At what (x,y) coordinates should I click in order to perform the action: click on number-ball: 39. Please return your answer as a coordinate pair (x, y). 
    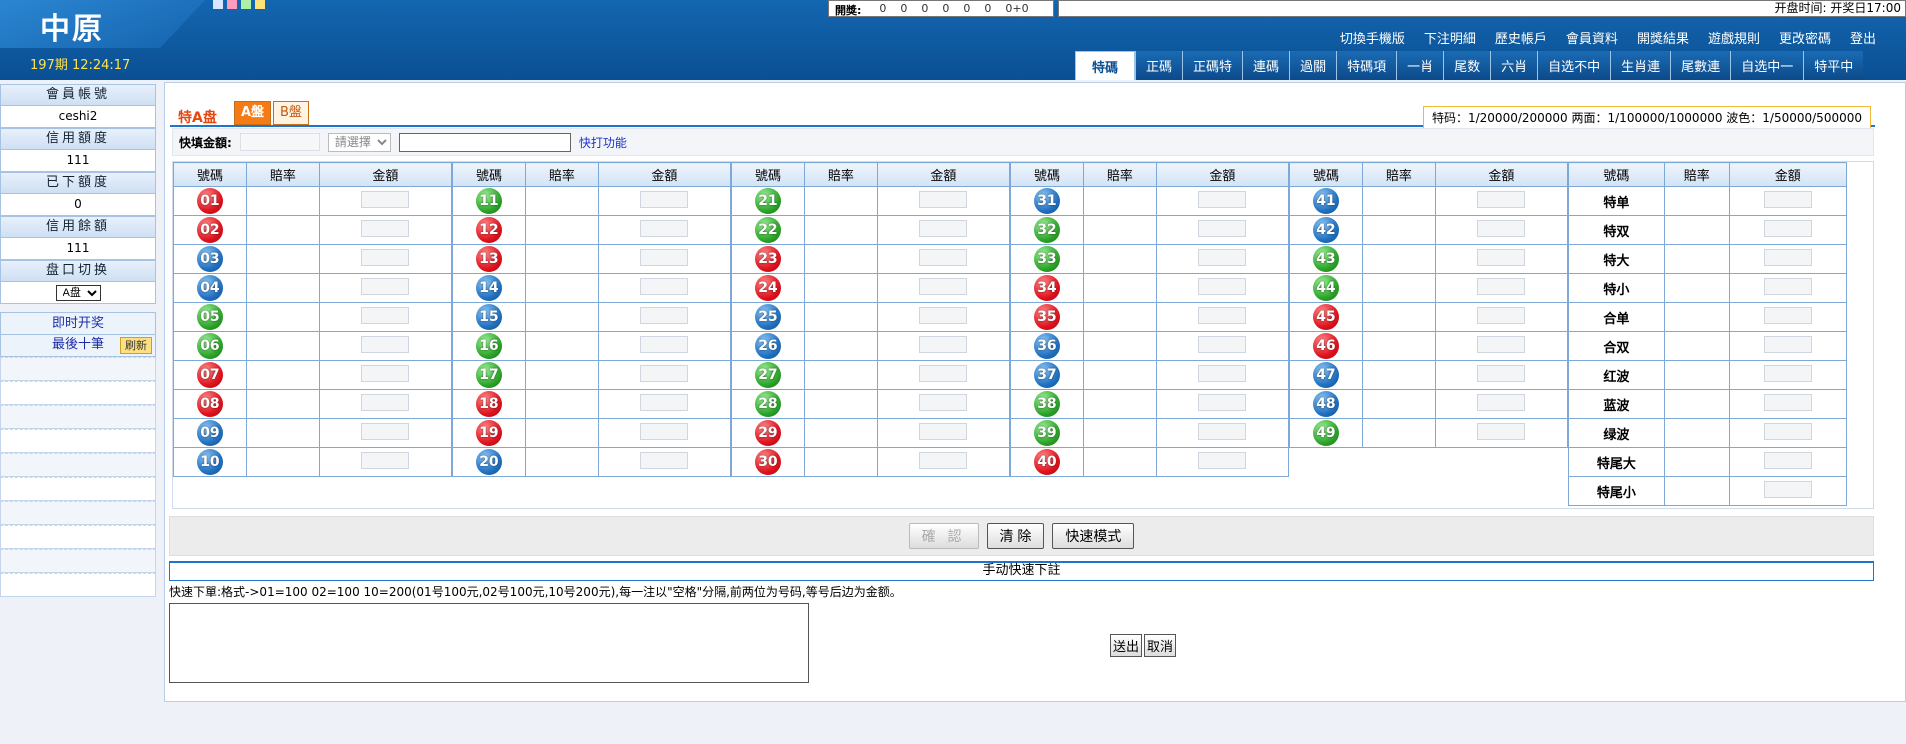
    Looking at the image, I should click on (1046, 433).